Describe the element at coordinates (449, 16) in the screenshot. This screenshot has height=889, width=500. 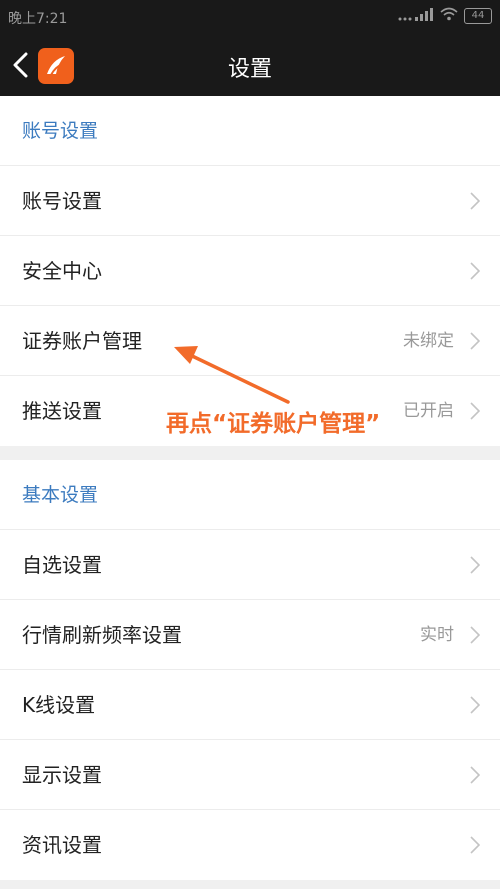
I see `wifi-icon` at that location.